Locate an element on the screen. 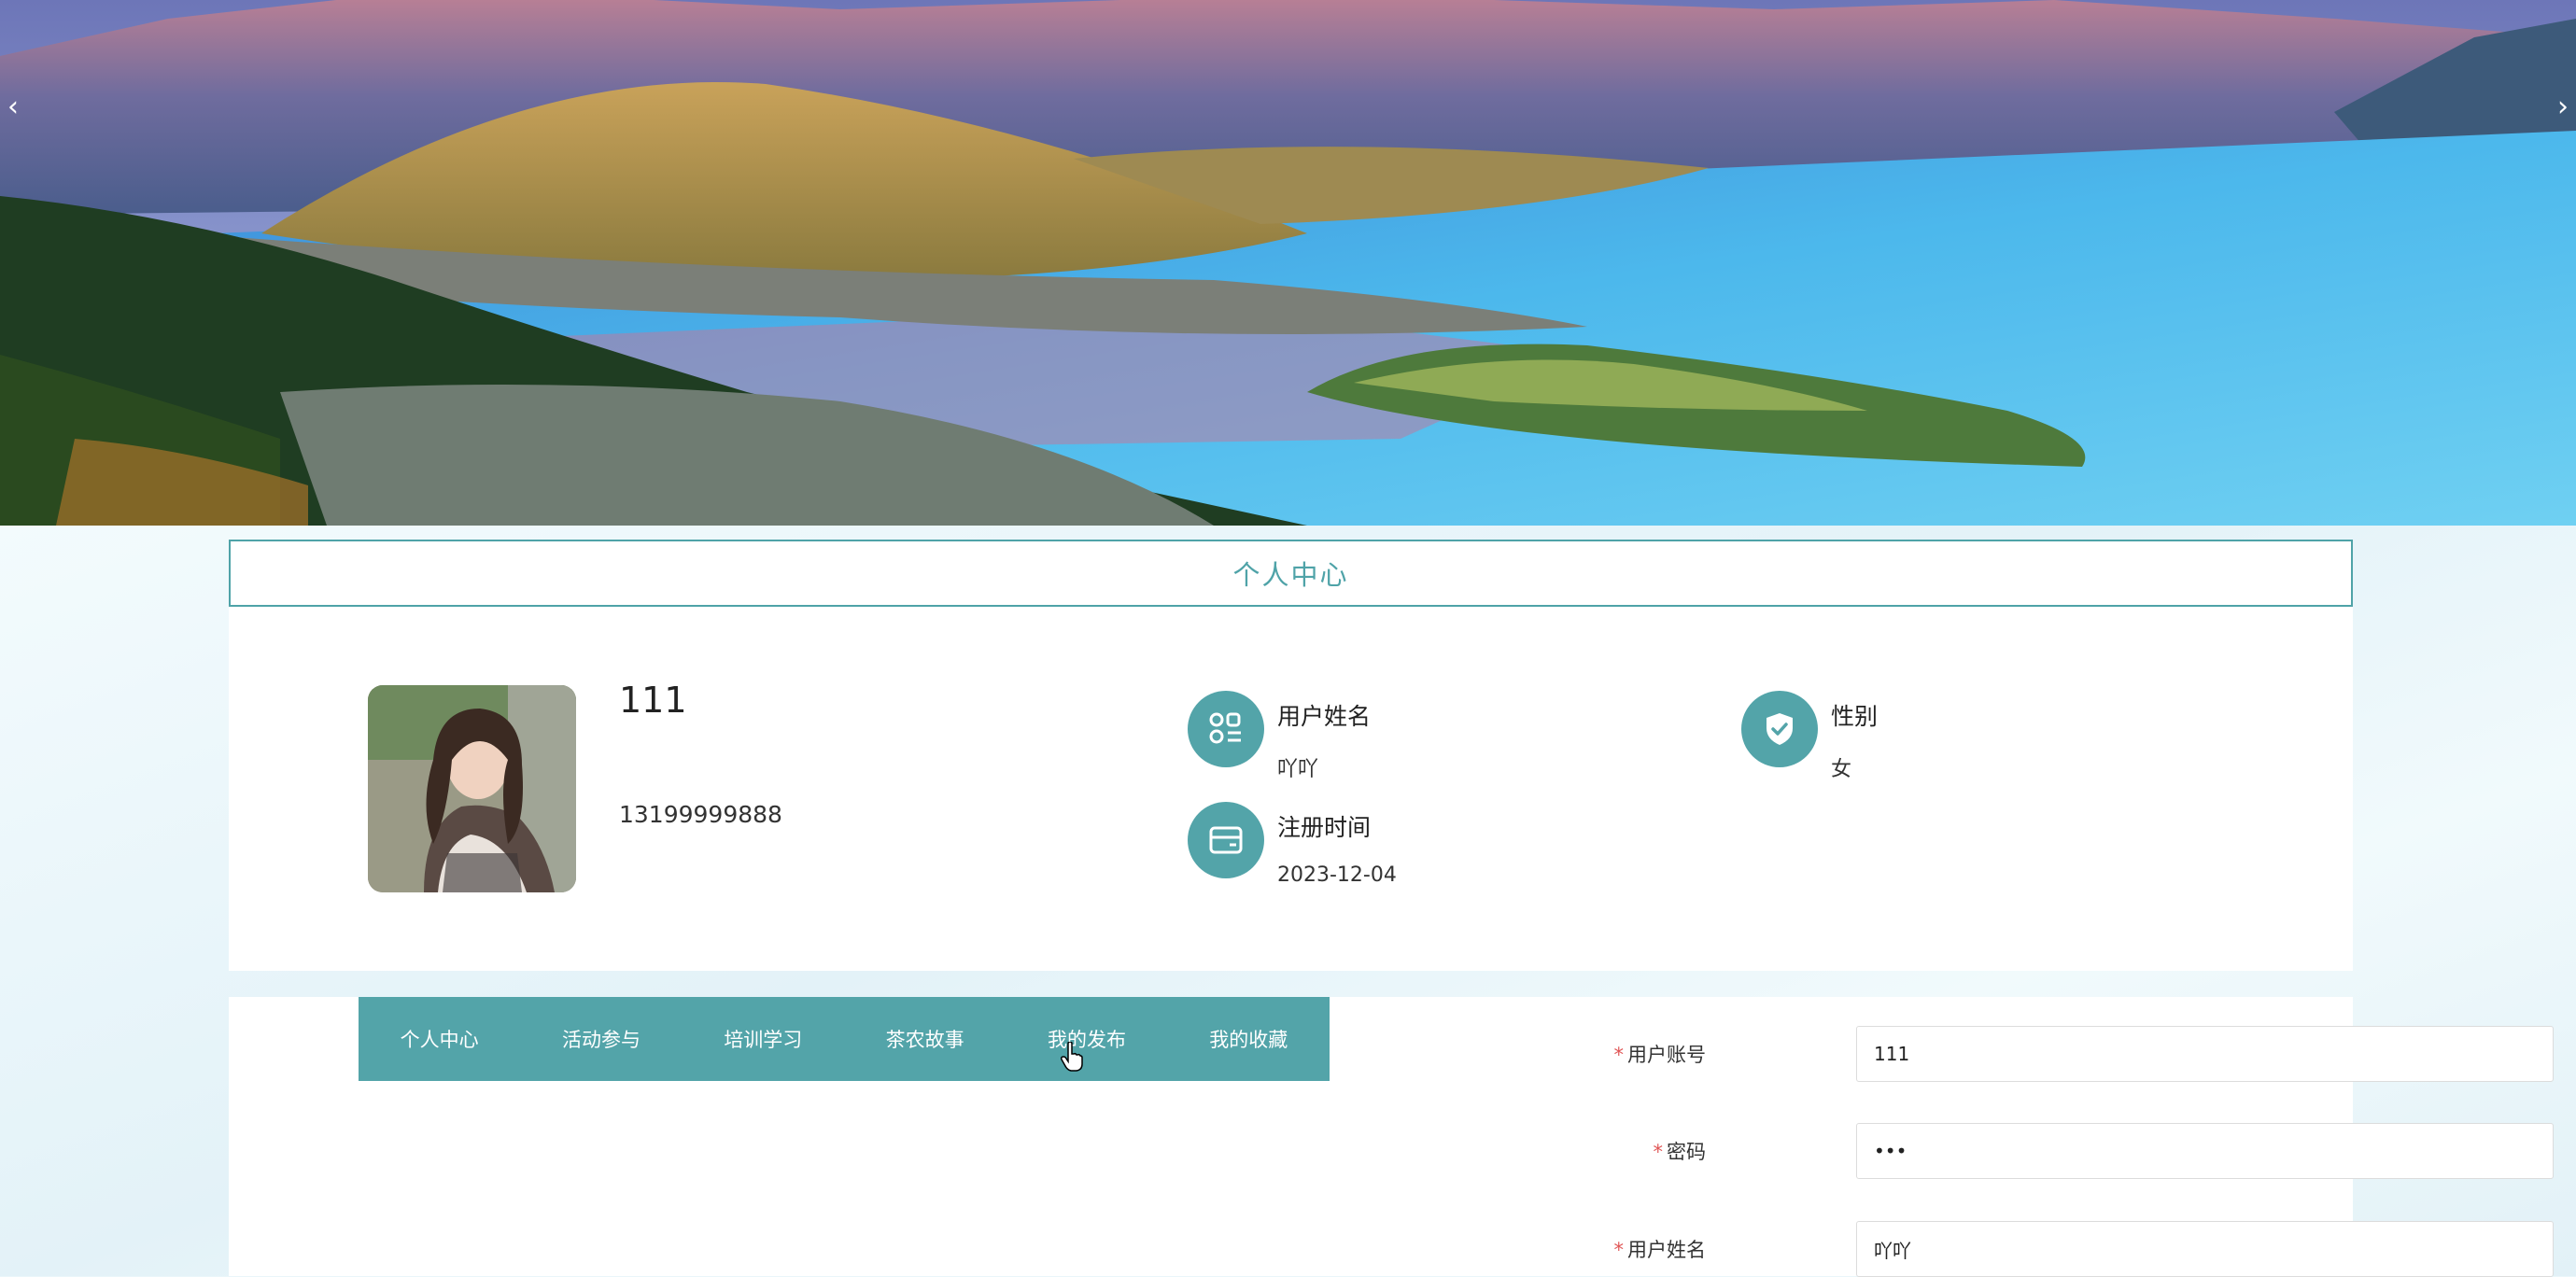 The image size is (2576, 1277). shield-check-icon is located at coordinates (1780, 729).